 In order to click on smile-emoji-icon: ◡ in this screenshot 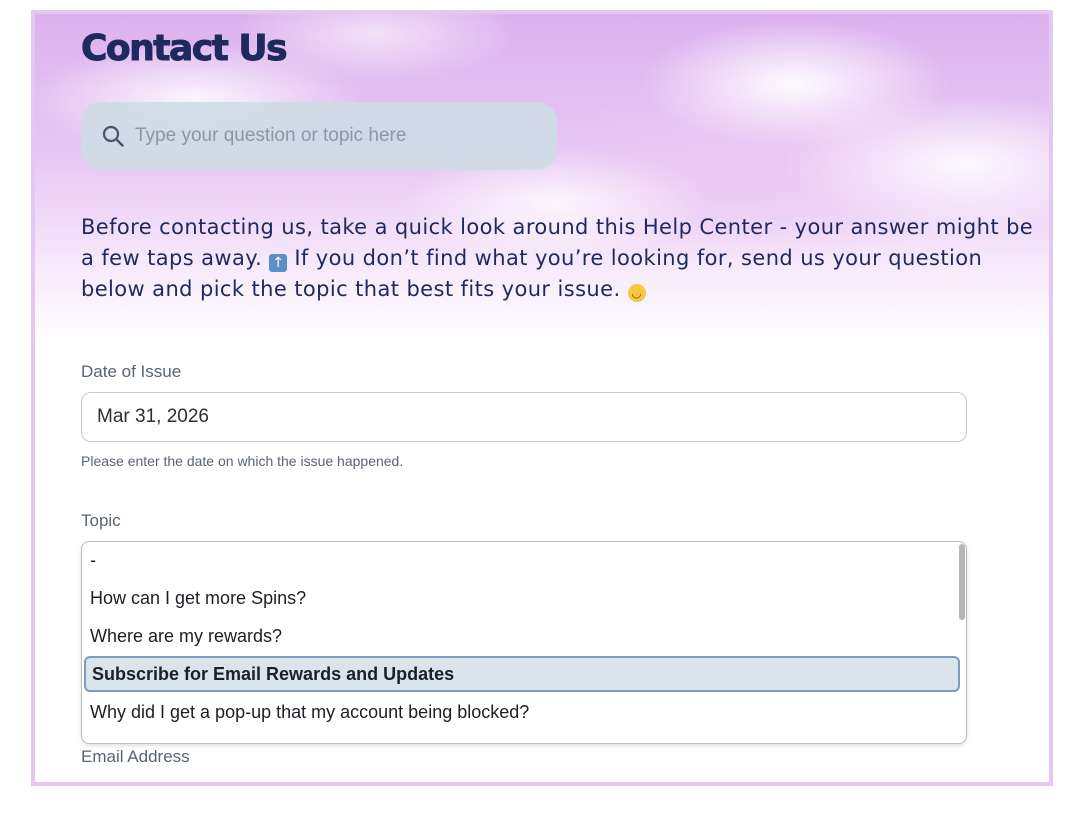, I will do `click(636, 293)`.